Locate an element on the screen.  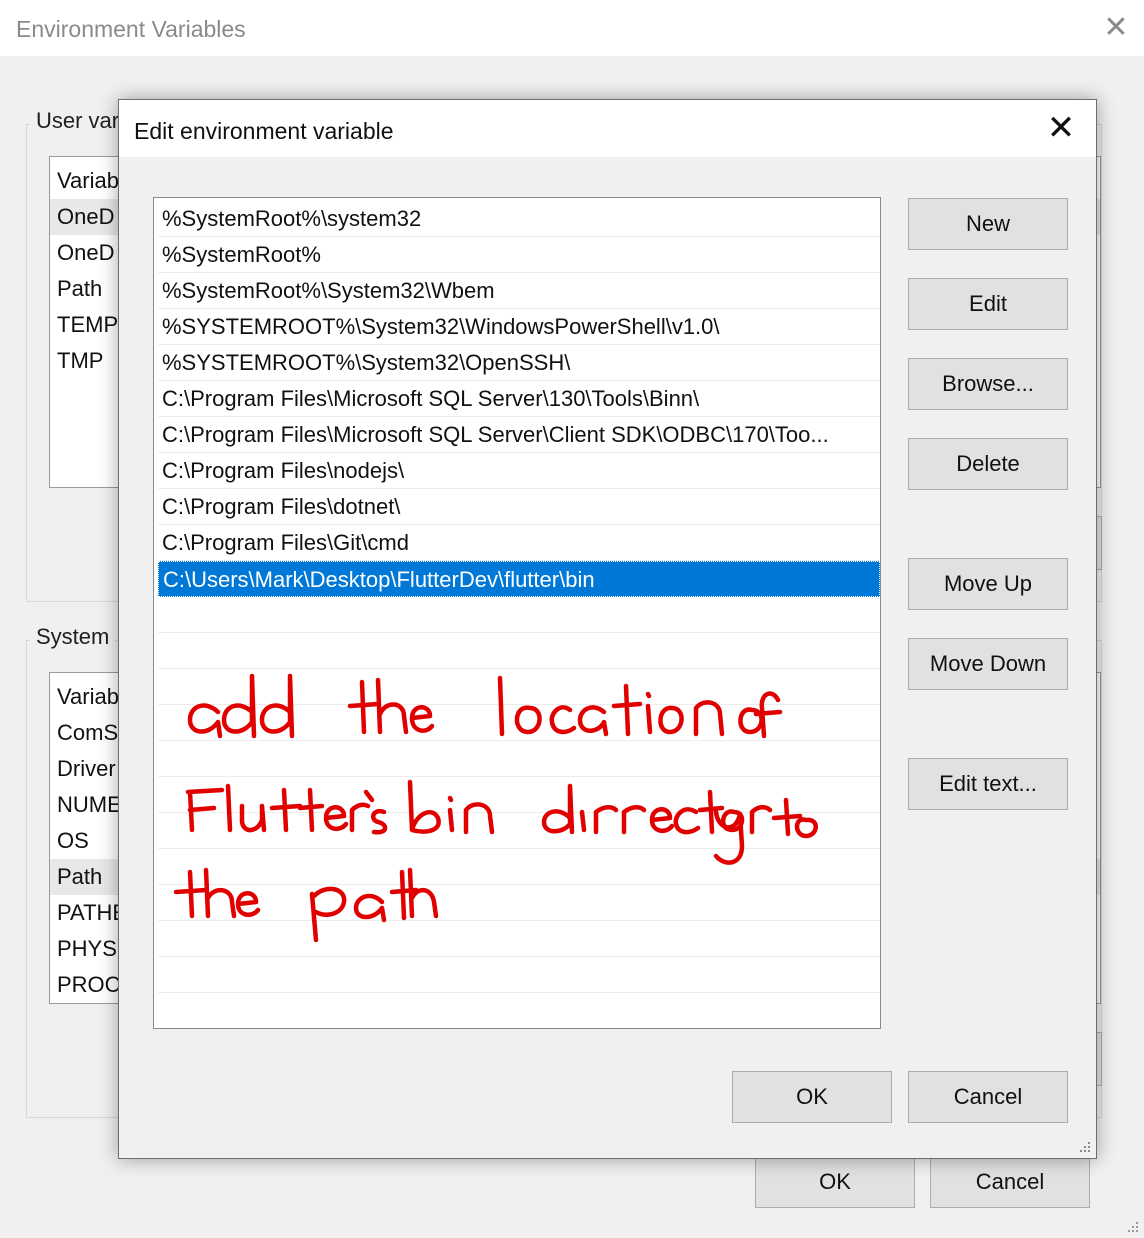
path-entry: C:\Program Files\nodejs\ is located at coordinates (519, 471).